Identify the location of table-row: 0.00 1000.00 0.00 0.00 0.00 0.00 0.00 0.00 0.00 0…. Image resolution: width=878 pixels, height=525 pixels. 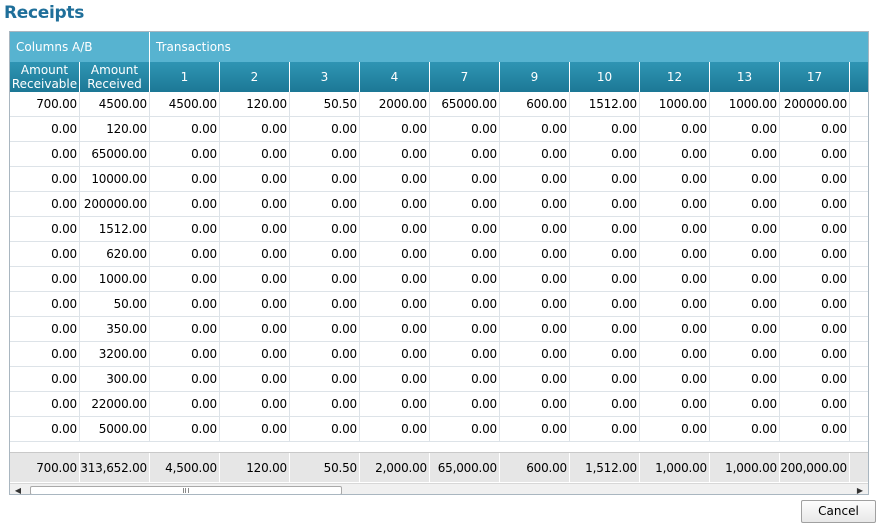
(439, 279).